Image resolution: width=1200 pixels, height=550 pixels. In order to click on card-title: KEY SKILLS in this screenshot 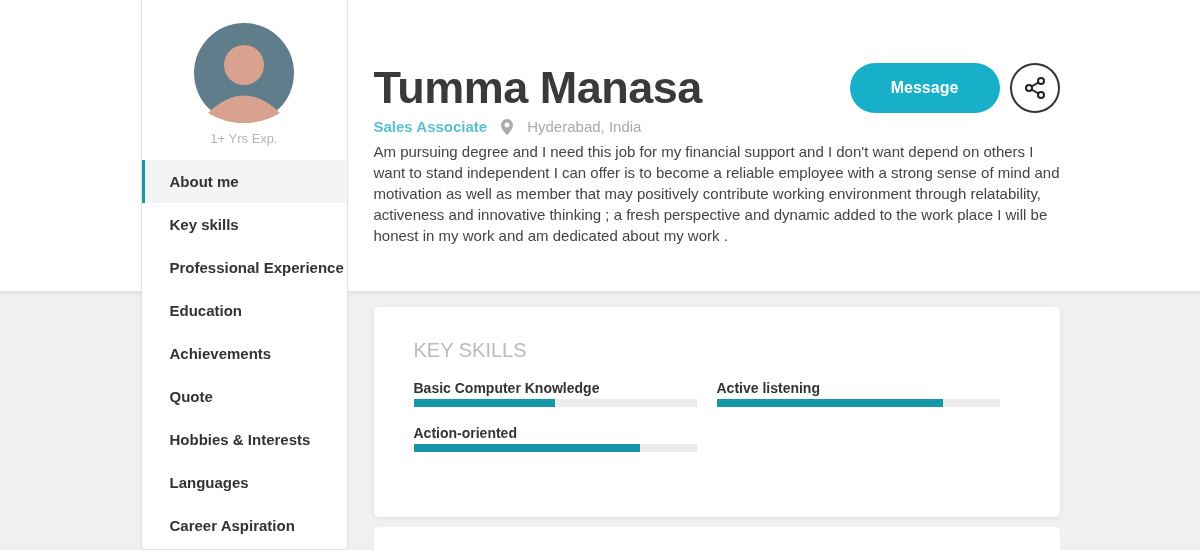, I will do `click(470, 350)`.